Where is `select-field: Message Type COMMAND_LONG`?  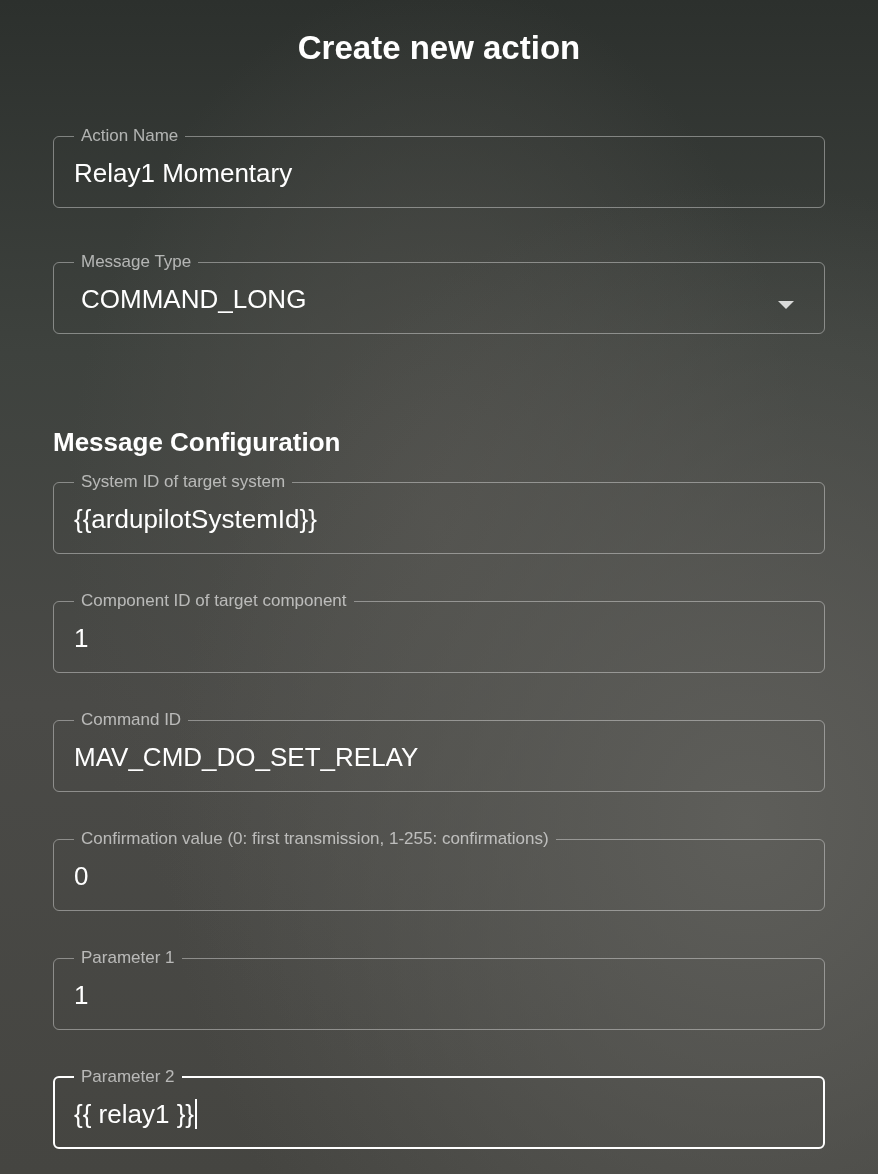 select-field: Message Type COMMAND_LONG is located at coordinates (439, 293).